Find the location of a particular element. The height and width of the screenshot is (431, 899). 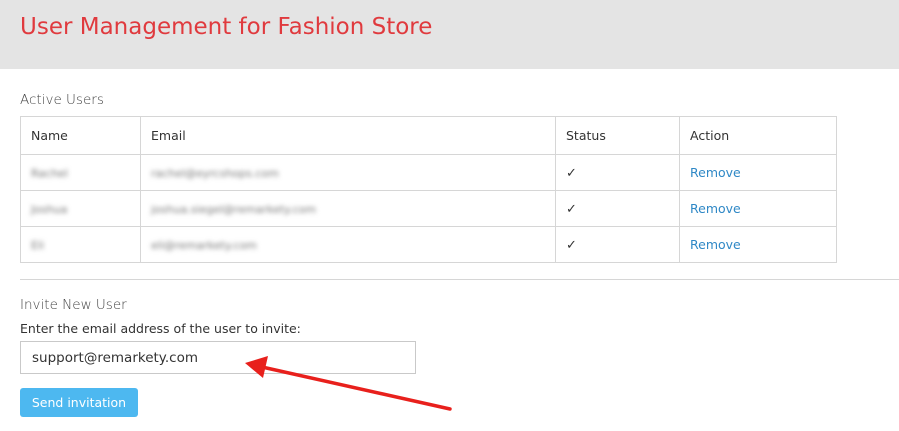

user-email: rachel@eyrcshops.com is located at coordinates (215, 173).